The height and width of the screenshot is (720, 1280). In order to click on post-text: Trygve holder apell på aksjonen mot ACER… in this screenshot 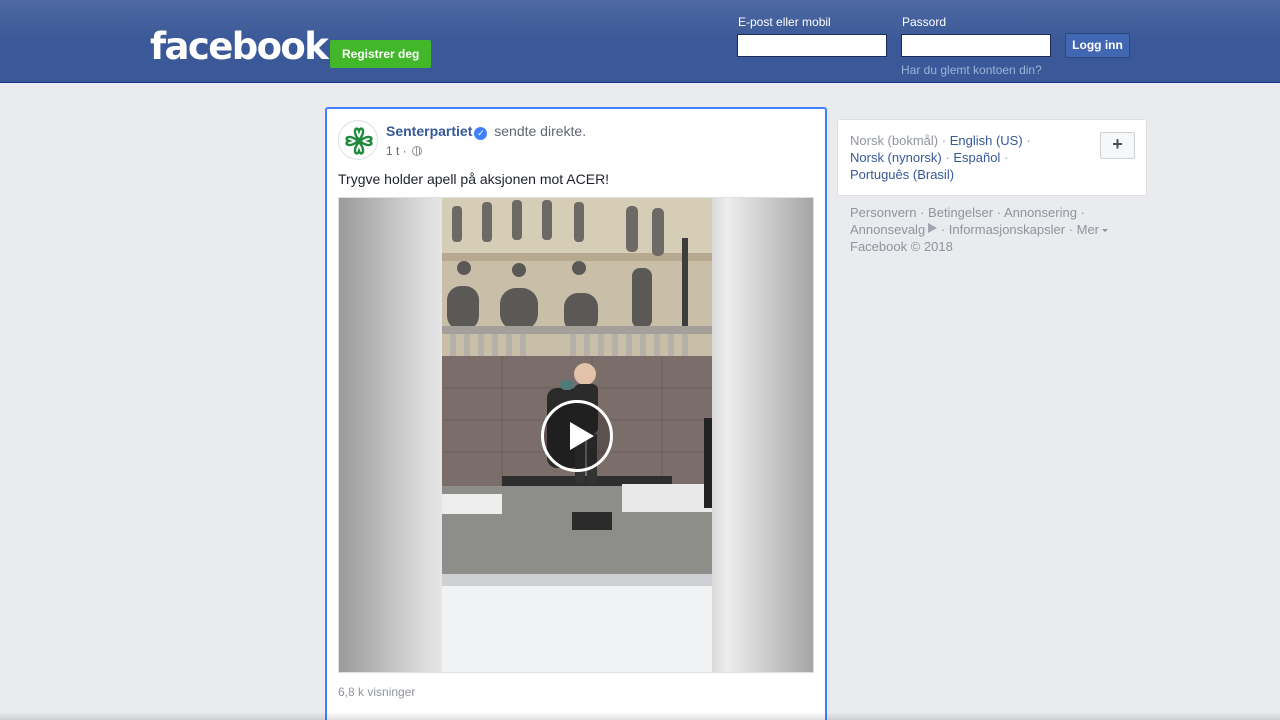, I will do `click(474, 179)`.